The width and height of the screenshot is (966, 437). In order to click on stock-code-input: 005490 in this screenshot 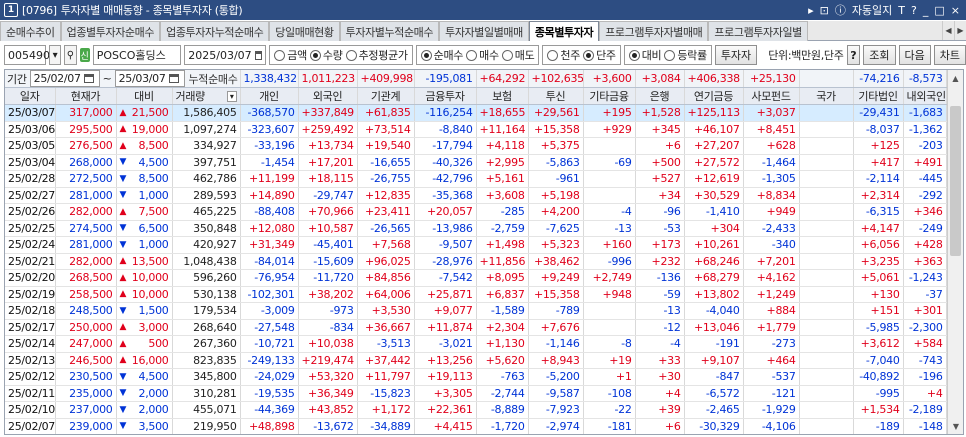, I will do `click(27, 55)`.